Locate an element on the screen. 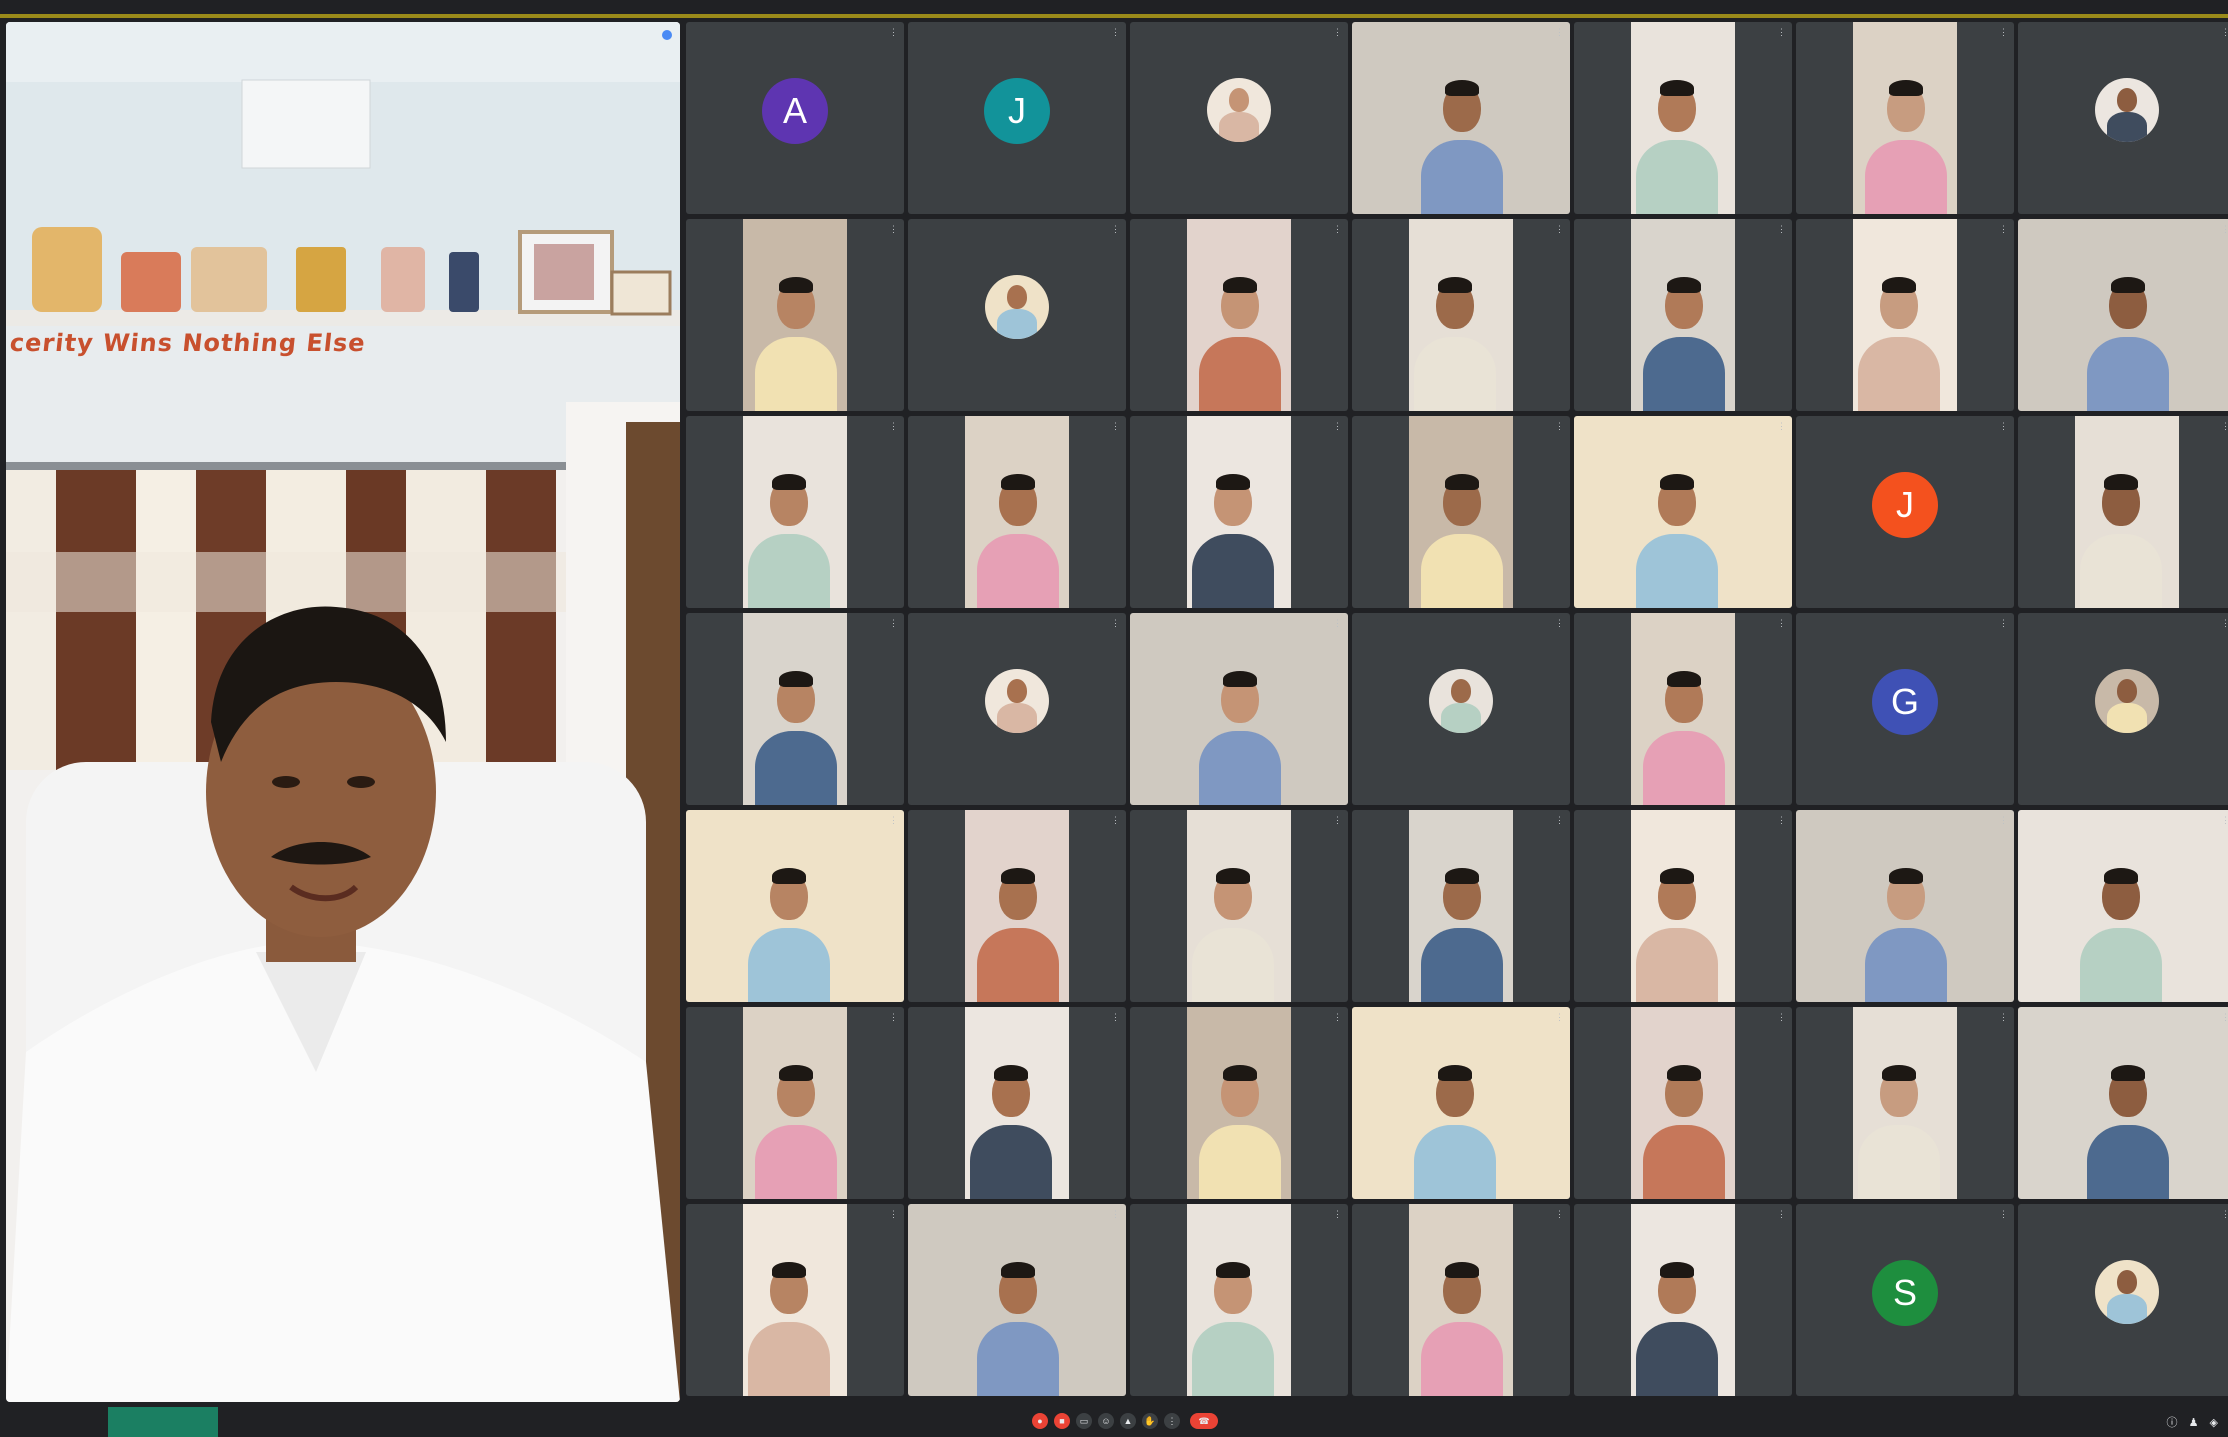 This screenshot has width=2228, height=1437. participant-tile: S ⋮ is located at coordinates (1905, 1300).